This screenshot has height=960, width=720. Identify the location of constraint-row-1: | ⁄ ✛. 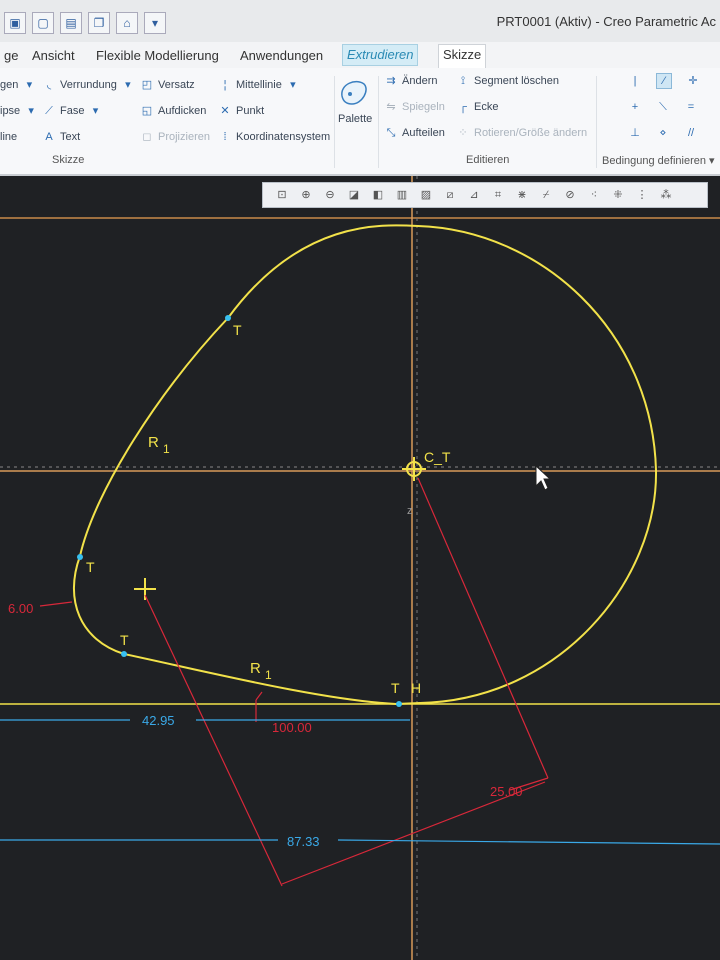
(664, 81).